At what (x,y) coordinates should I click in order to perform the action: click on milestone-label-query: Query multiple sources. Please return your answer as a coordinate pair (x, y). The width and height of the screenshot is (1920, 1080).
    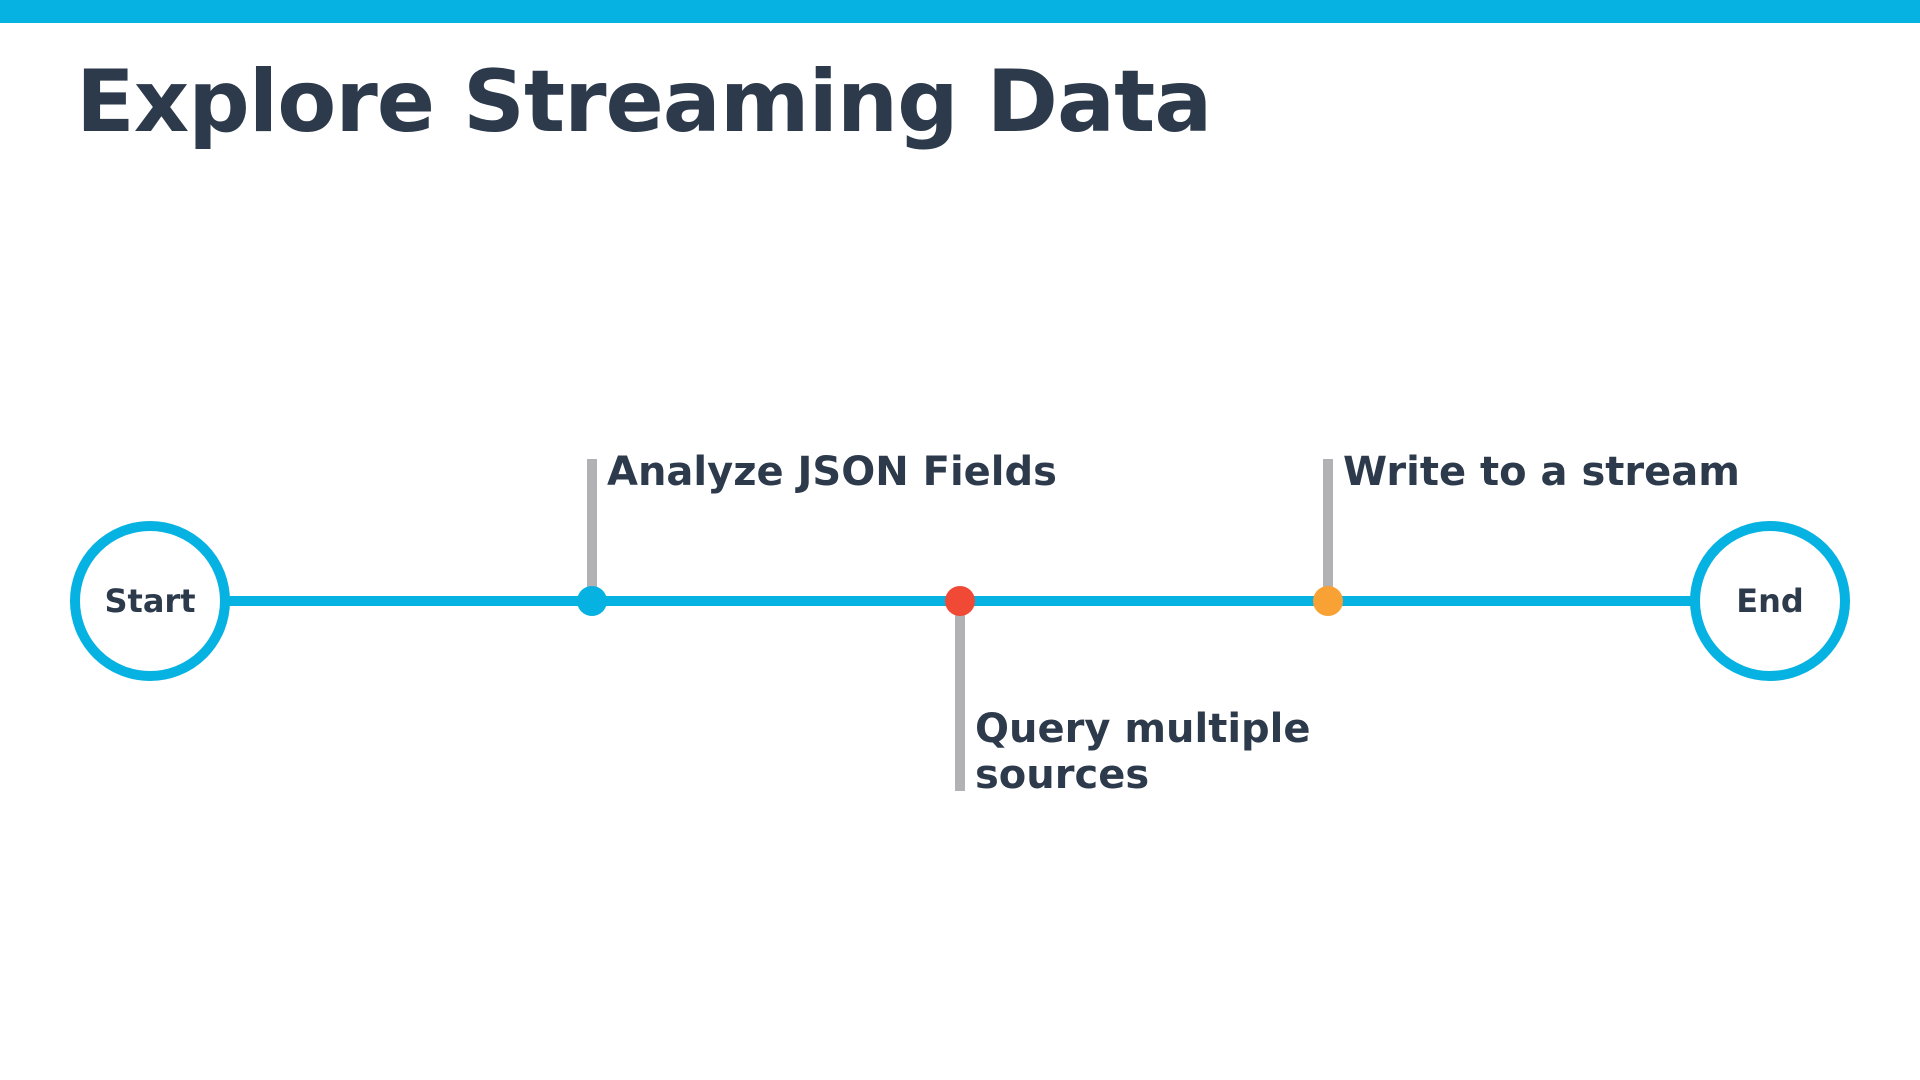
    Looking at the image, I should click on (1143, 752).